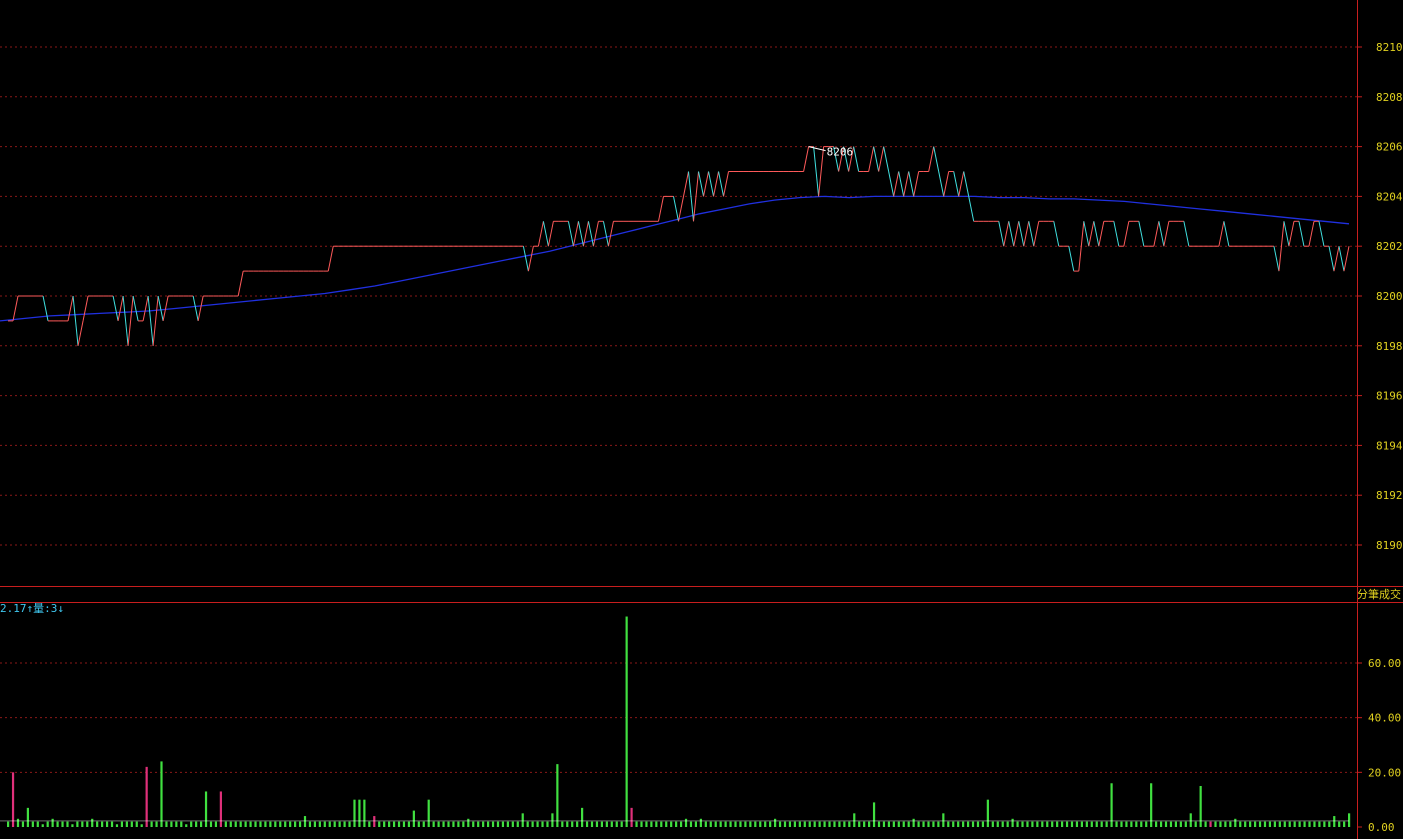 The image size is (1403, 839). I want to click on volume-tick-label: 60.00, so click(1384, 663).